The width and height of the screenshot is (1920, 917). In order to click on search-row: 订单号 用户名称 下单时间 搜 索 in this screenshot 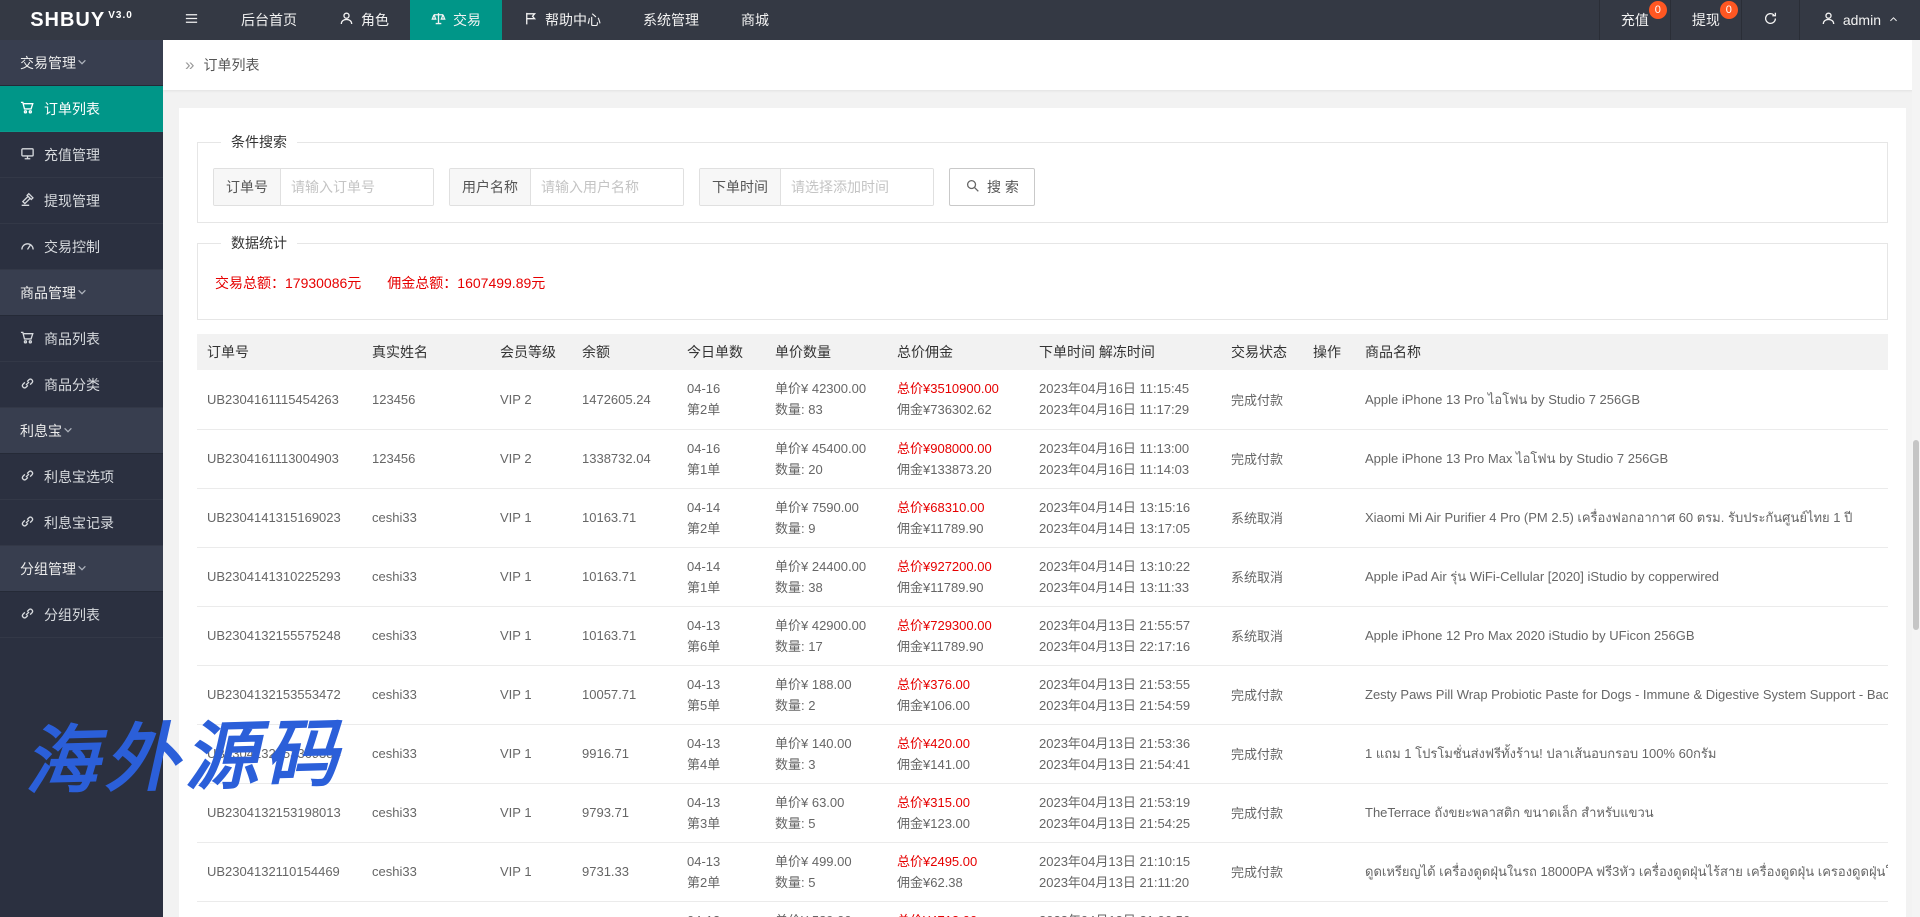, I will do `click(1042, 187)`.